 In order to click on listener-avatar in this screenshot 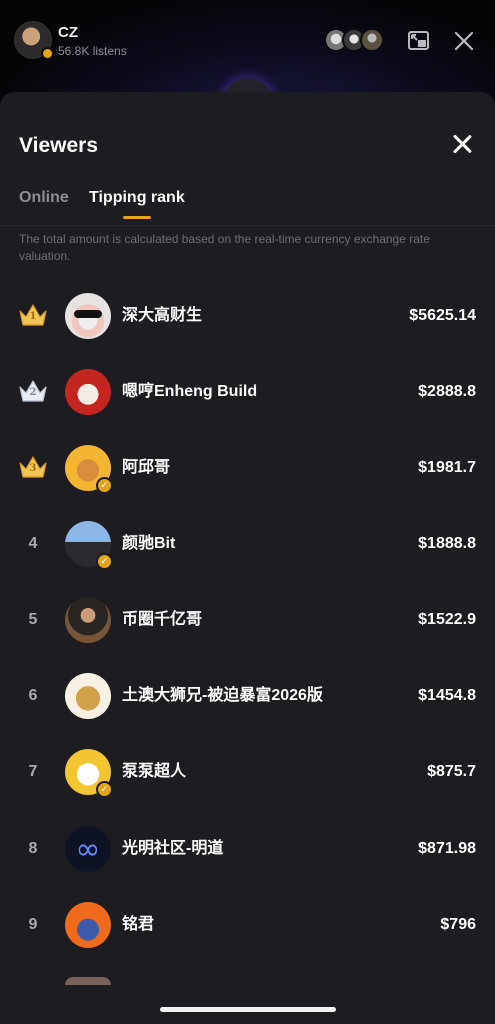, I will do `click(372, 40)`.